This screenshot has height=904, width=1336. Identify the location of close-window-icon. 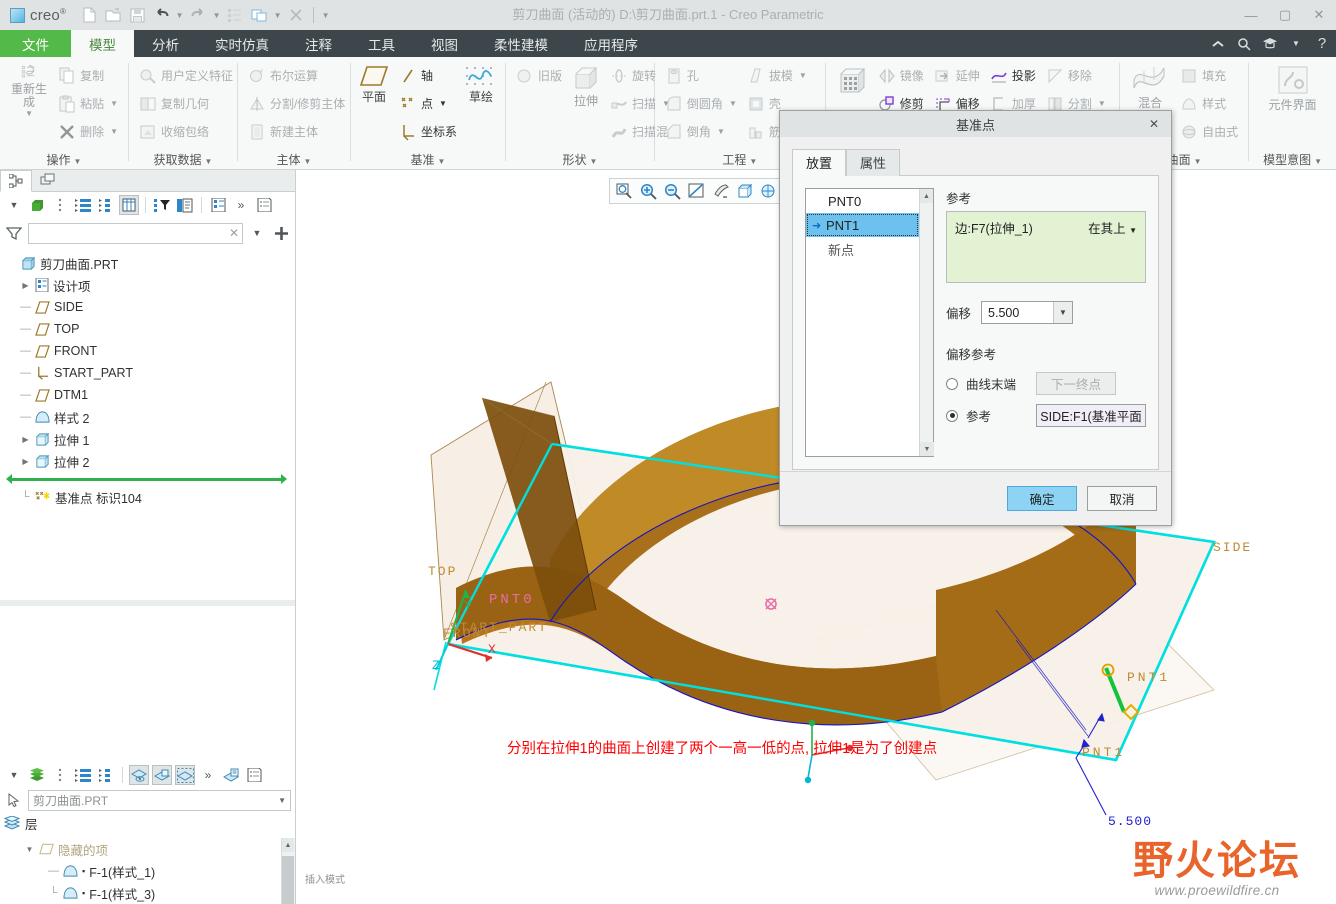
(296, 15).